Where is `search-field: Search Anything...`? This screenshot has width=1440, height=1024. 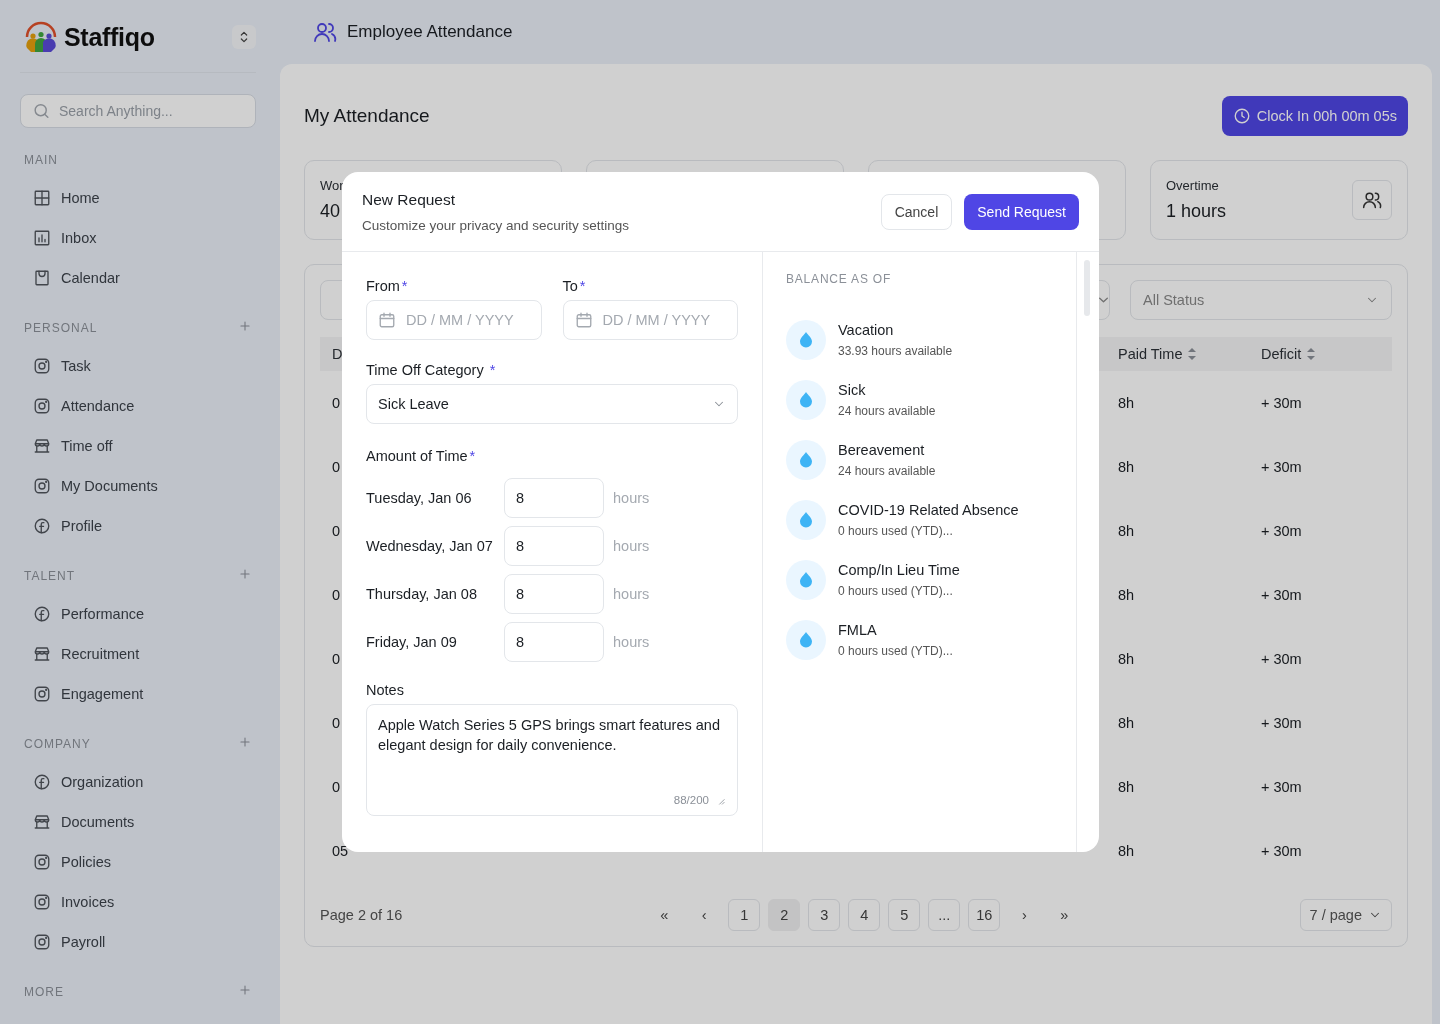 search-field: Search Anything... is located at coordinates (138, 111).